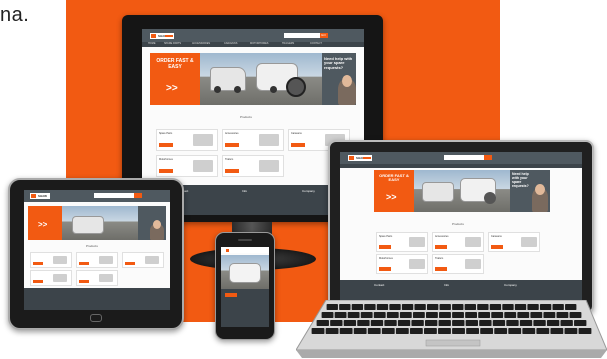 The width and height of the screenshot is (607, 359). What do you see at coordinates (253, 35) in the screenshot?
I see `site-header` at bounding box center [253, 35].